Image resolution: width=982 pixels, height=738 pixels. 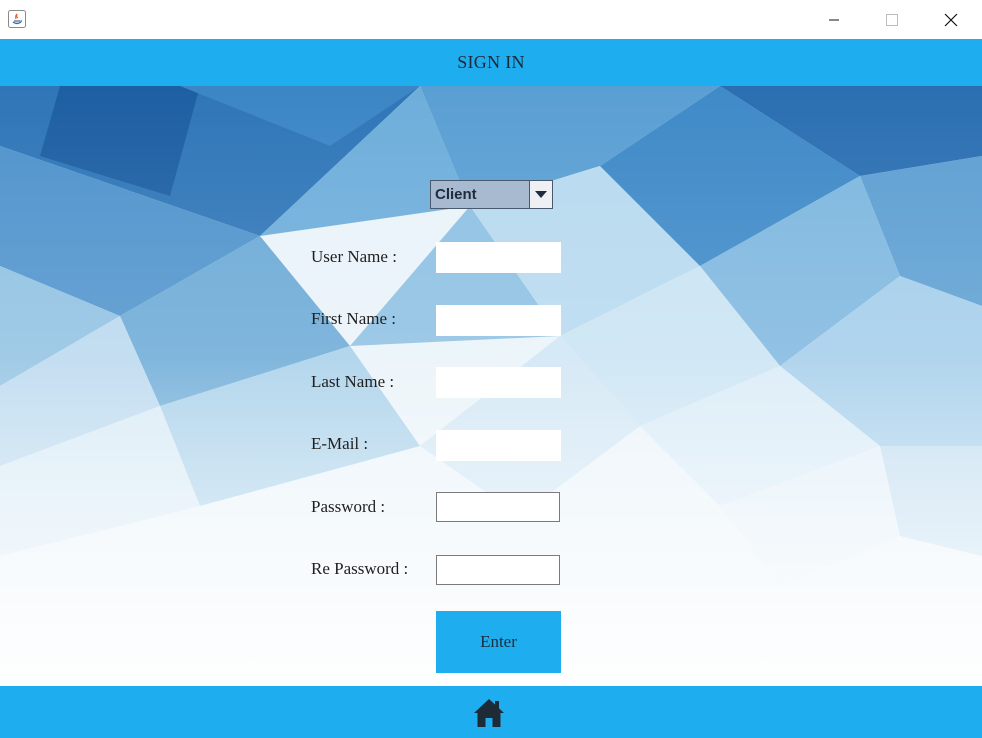 What do you see at coordinates (498, 257) in the screenshot?
I see `username-input` at bounding box center [498, 257].